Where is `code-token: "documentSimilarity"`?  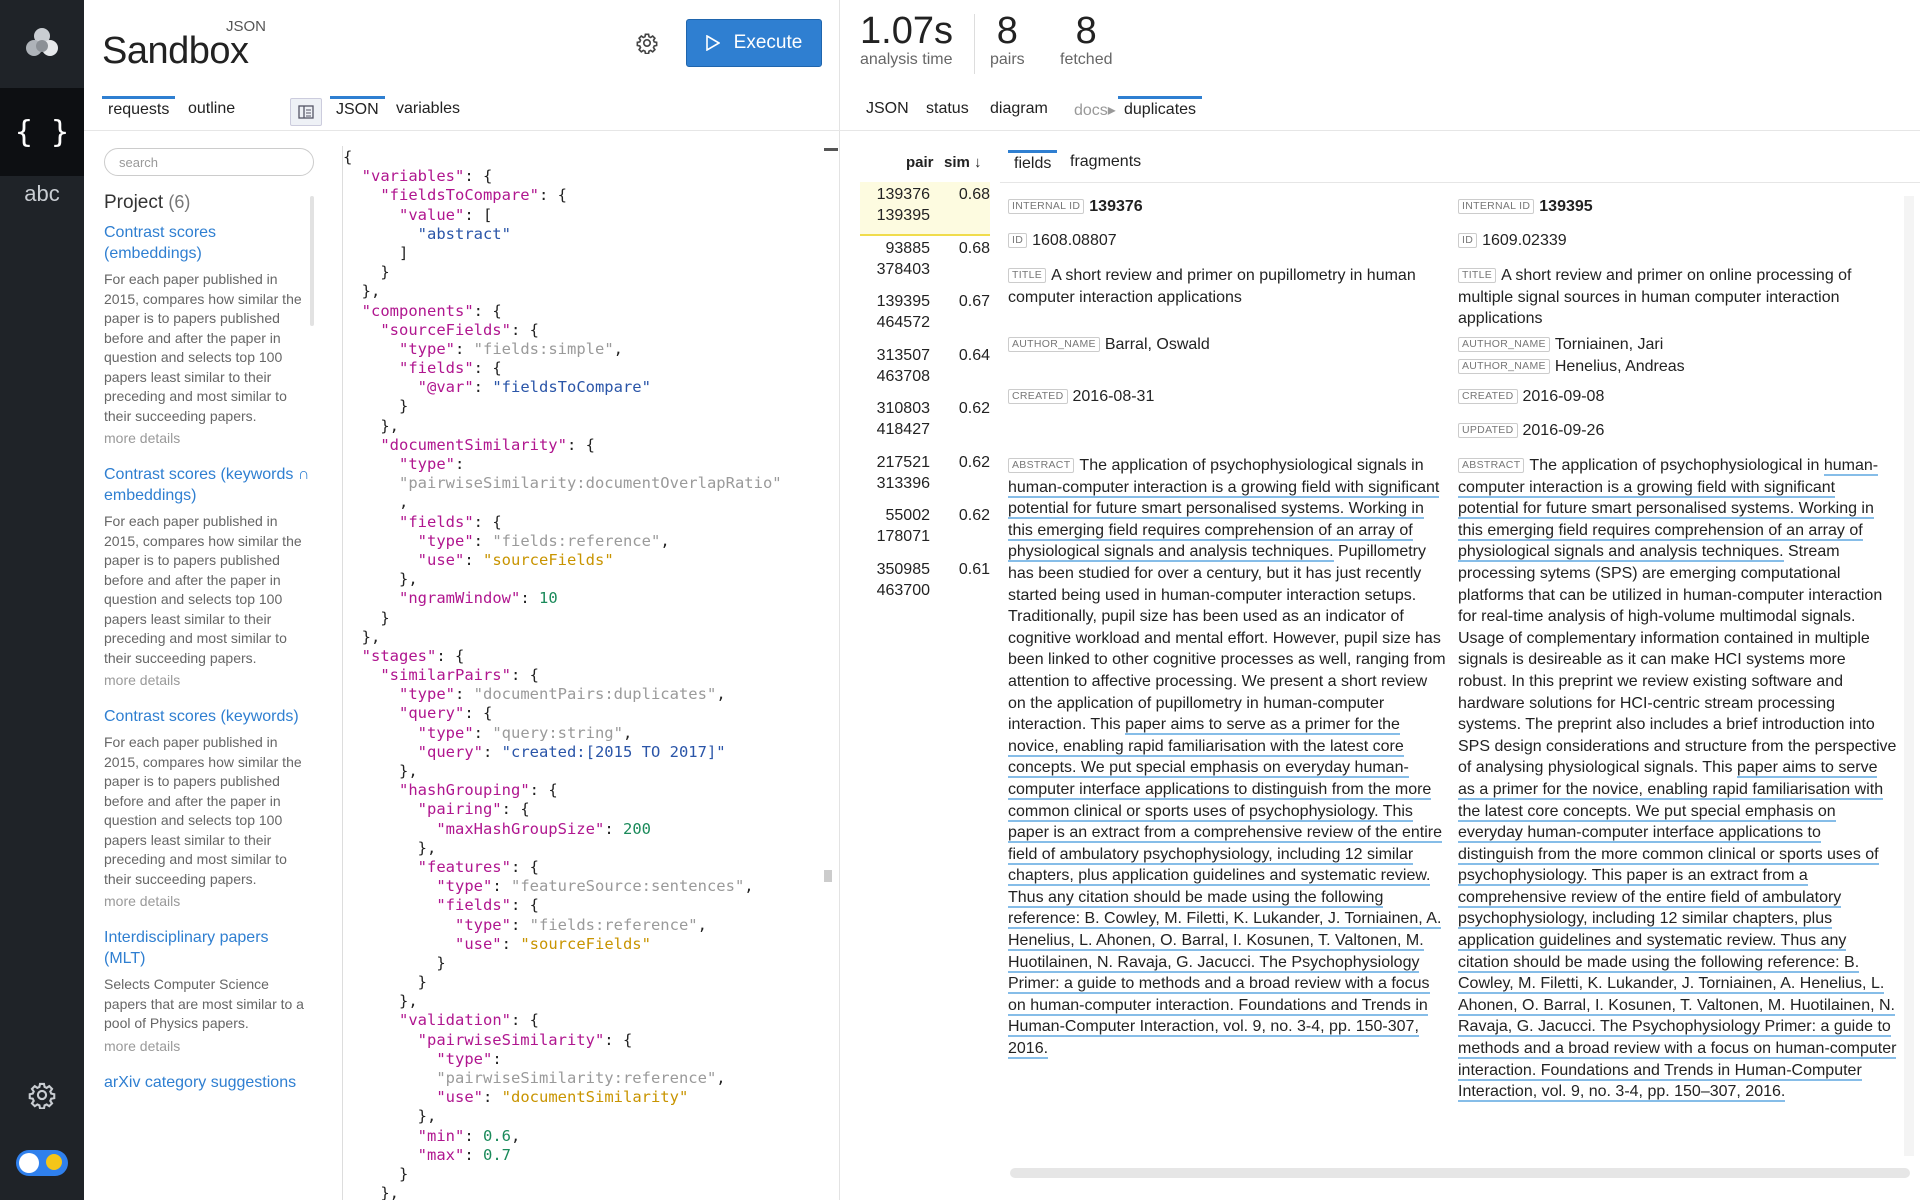
code-token: "documentSimilarity" is located at coordinates (595, 1097).